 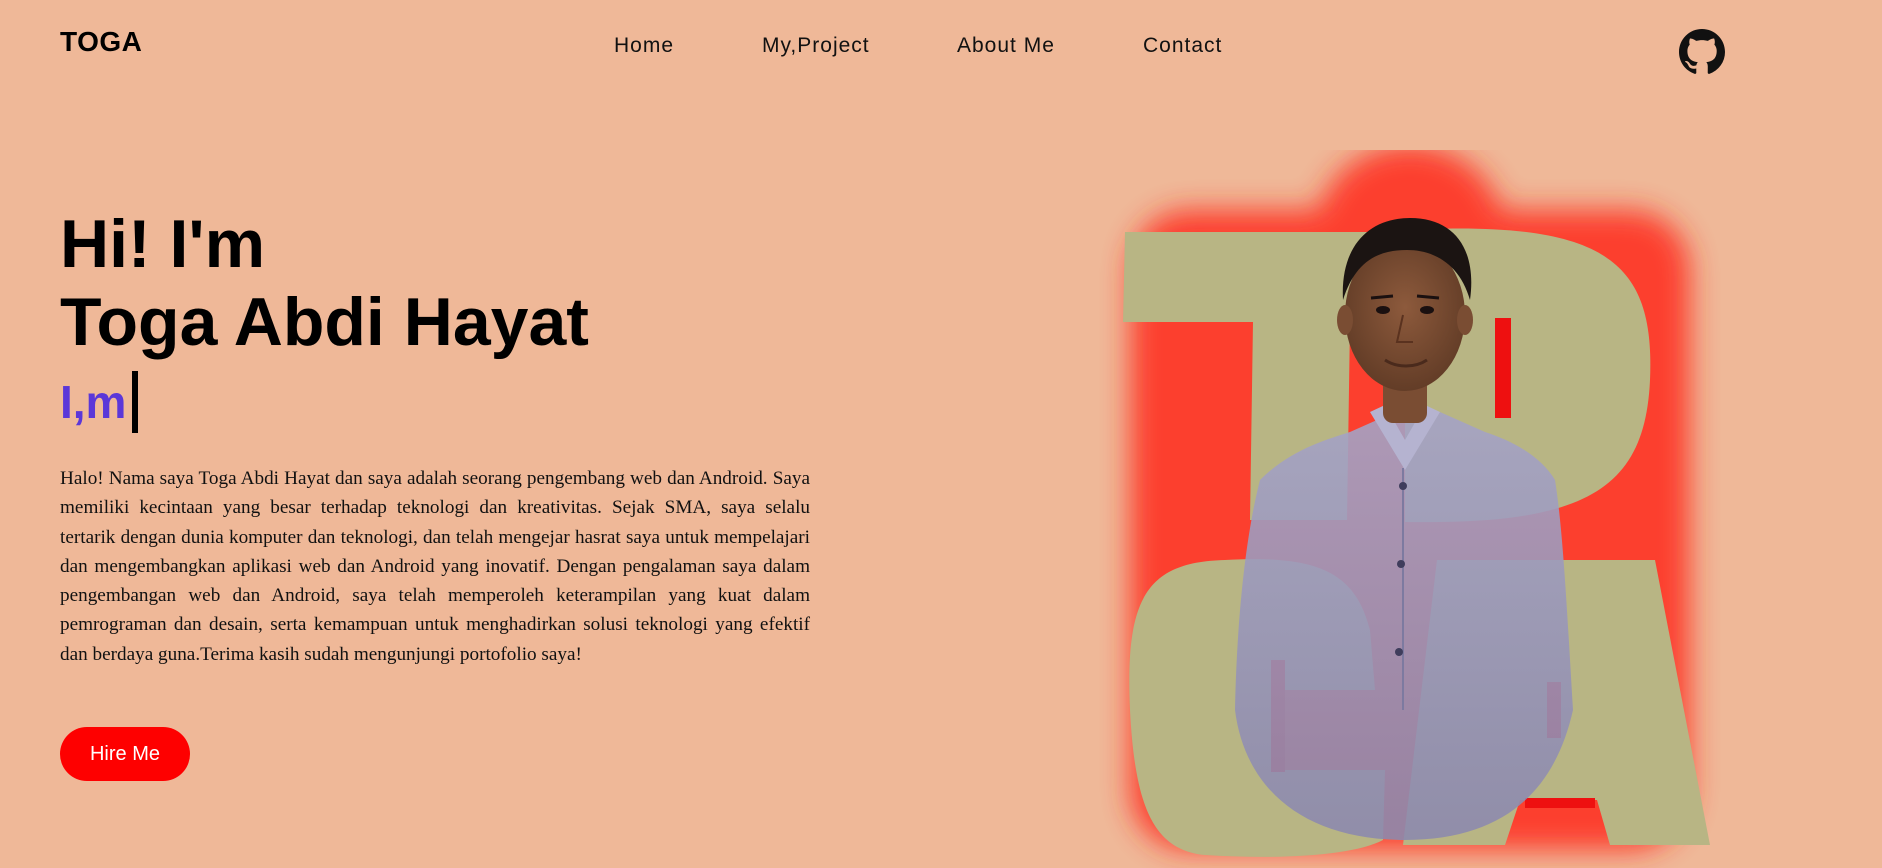 What do you see at coordinates (1702, 52) in the screenshot?
I see `github-icon` at bounding box center [1702, 52].